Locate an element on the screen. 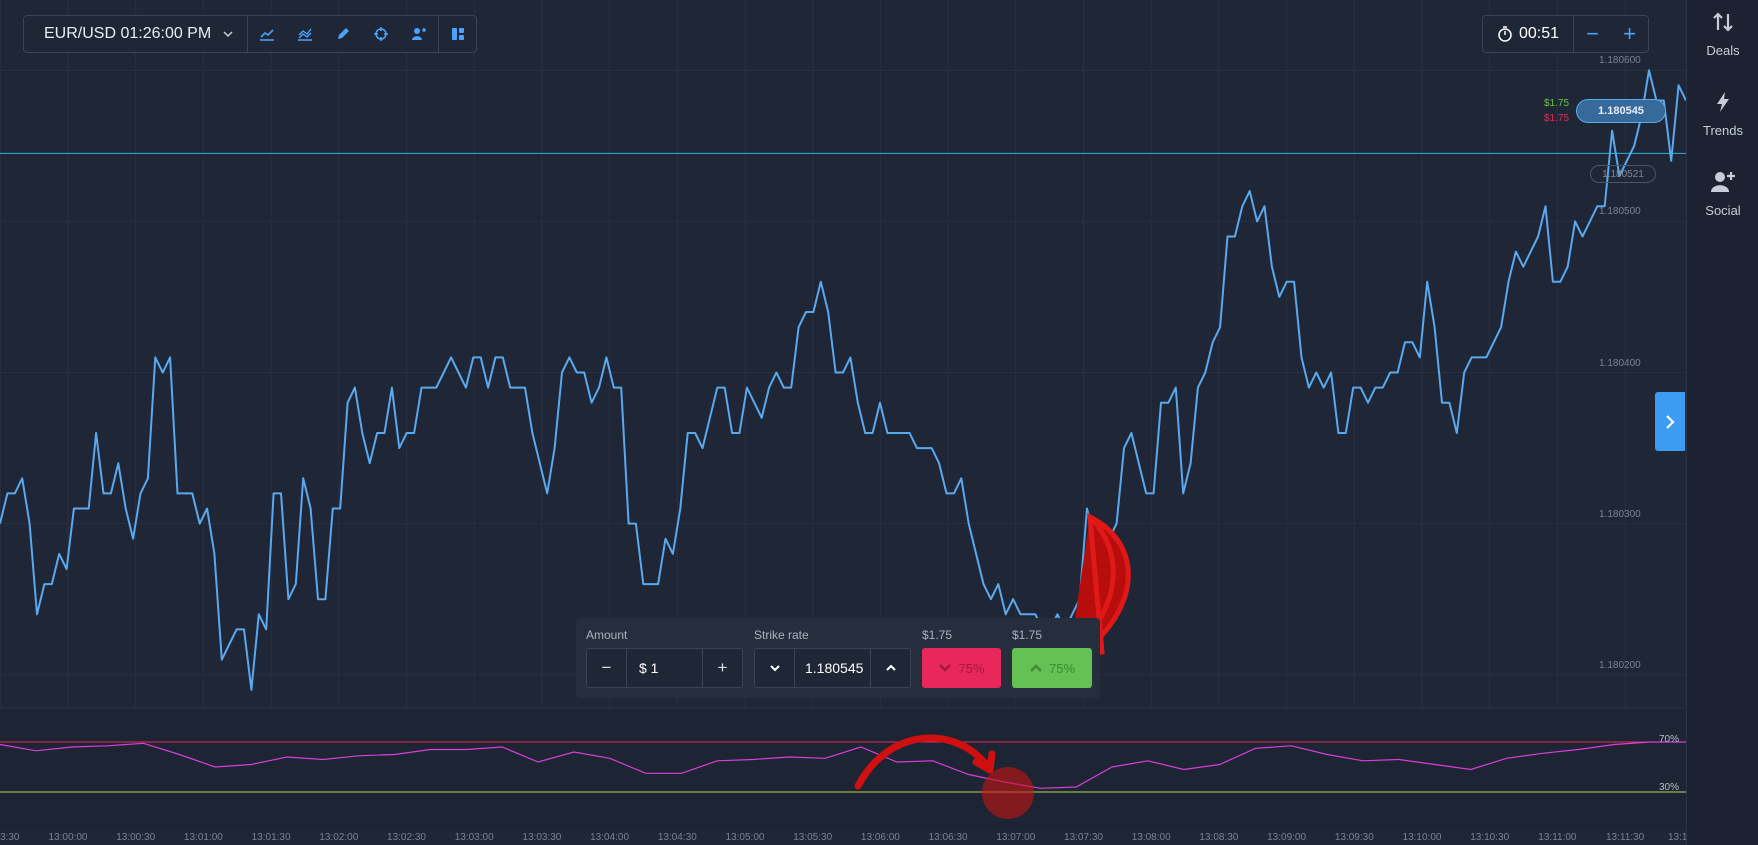 Image resolution: width=1758 pixels, height=845 pixels. x-tick-label: 13:10:00 is located at coordinates (1422, 837).